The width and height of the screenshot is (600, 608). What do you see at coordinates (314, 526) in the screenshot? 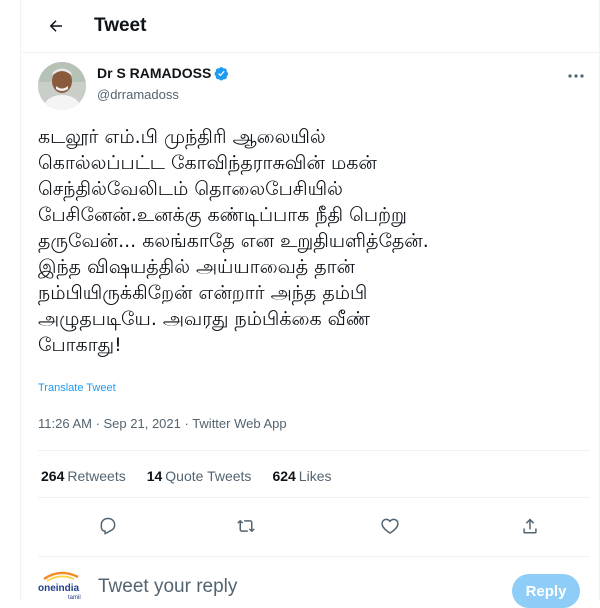
I see `tweet-actions` at bounding box center [314, 526].